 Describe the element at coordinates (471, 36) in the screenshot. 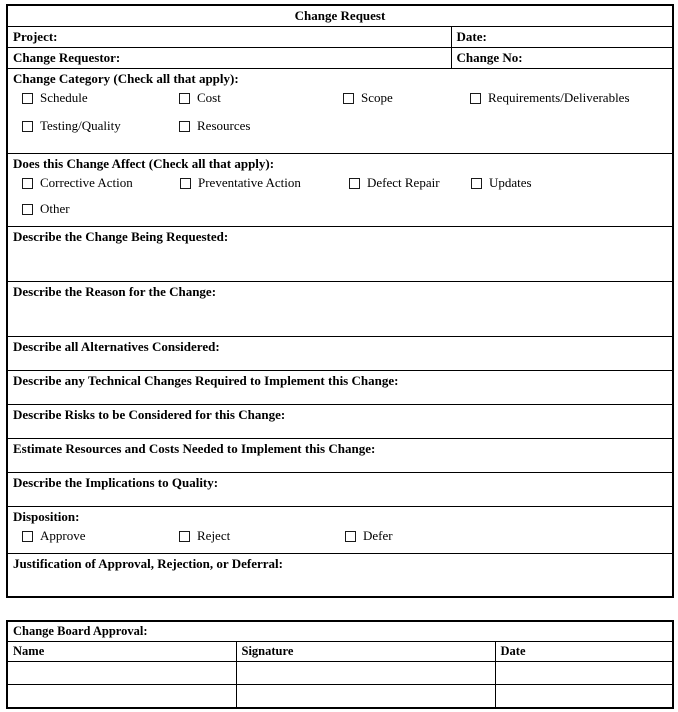

I see `date-label: Date:` at that location.